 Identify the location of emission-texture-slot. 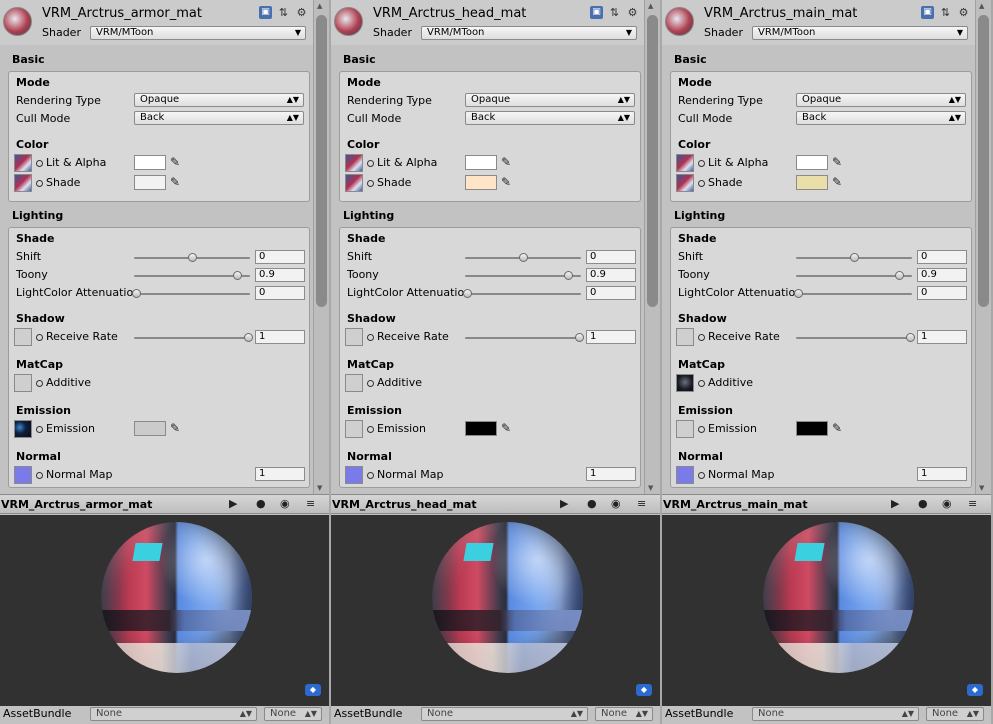
(685, 429).